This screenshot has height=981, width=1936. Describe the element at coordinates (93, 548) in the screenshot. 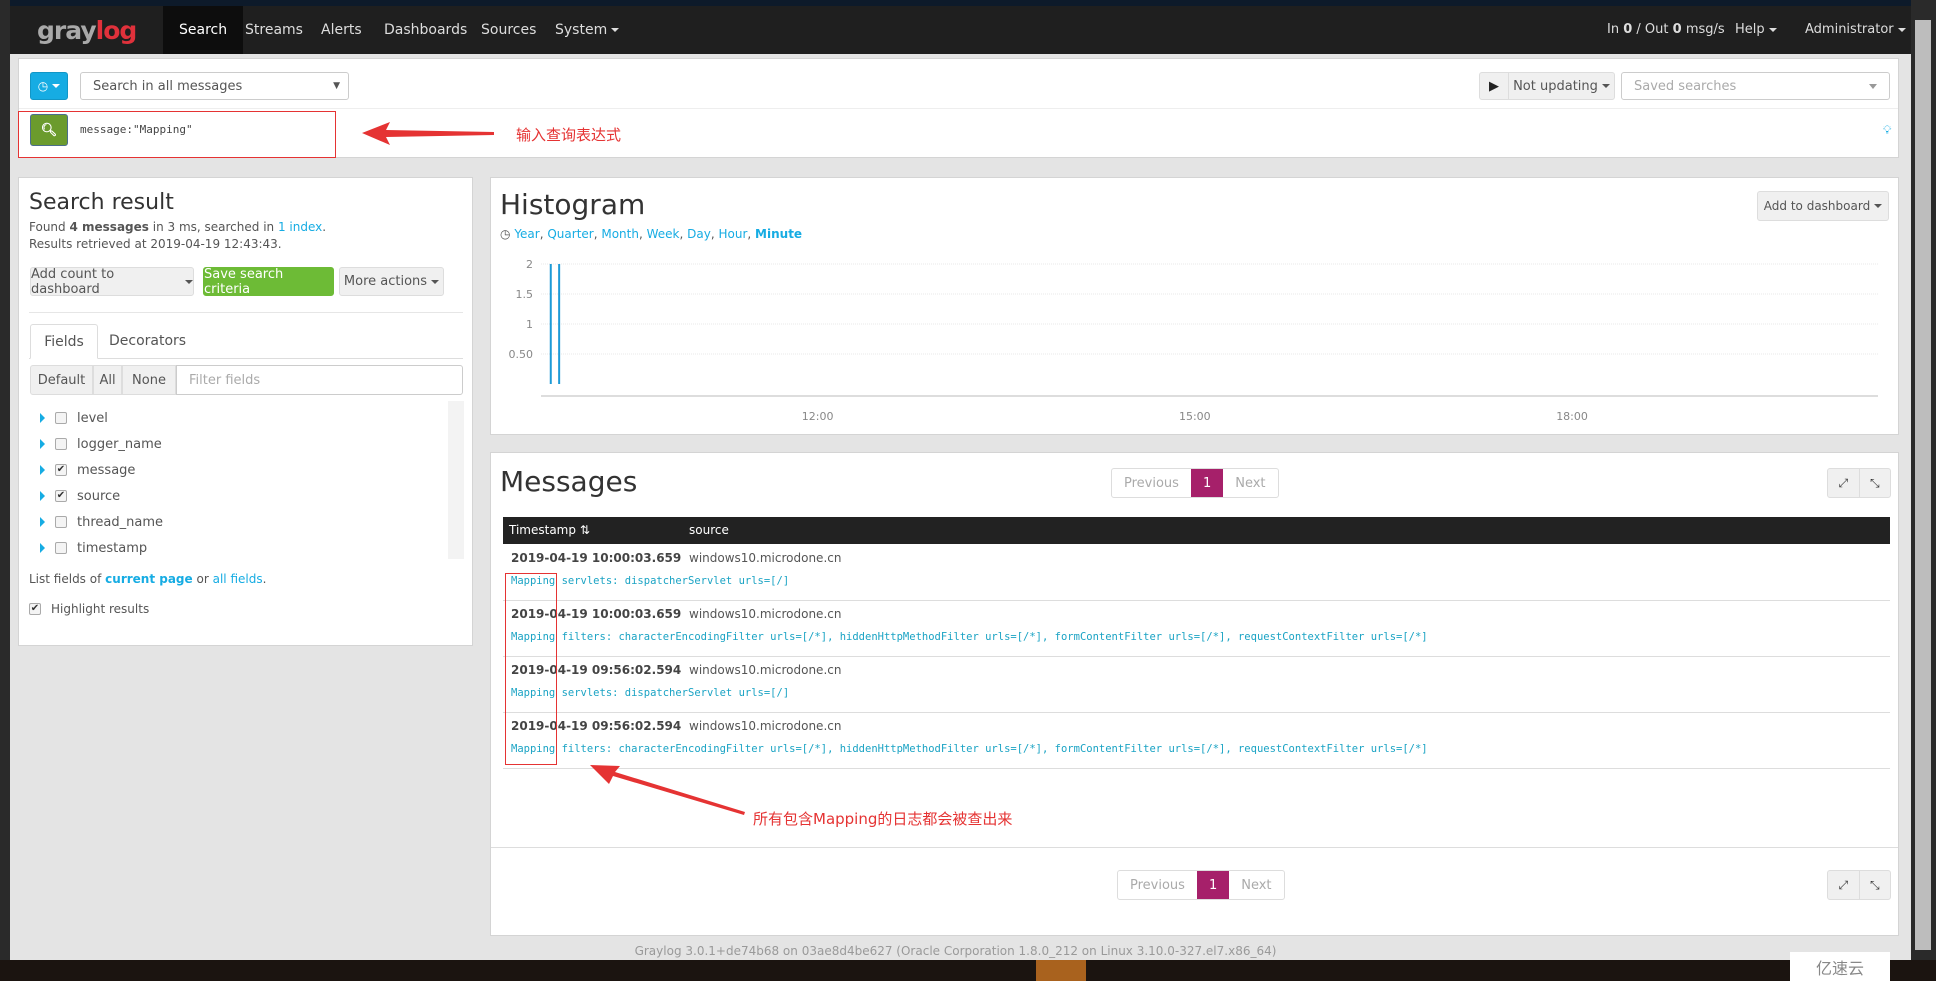

I see `field-item: timestamp` at that location.